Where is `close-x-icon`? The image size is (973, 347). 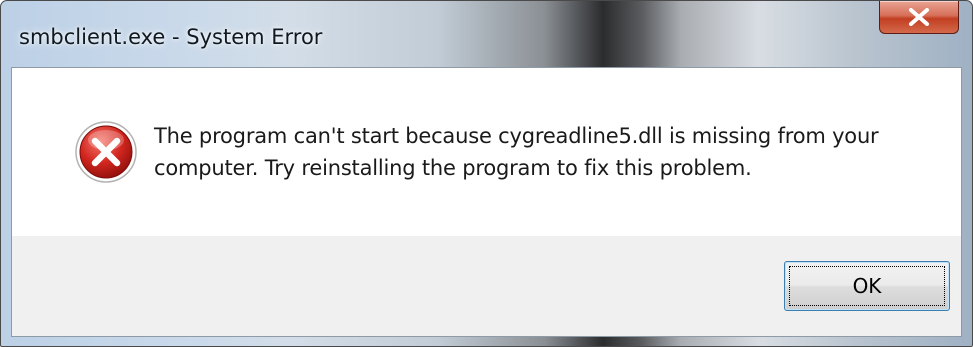
close-x-icon is located at coordinates (919, 17).